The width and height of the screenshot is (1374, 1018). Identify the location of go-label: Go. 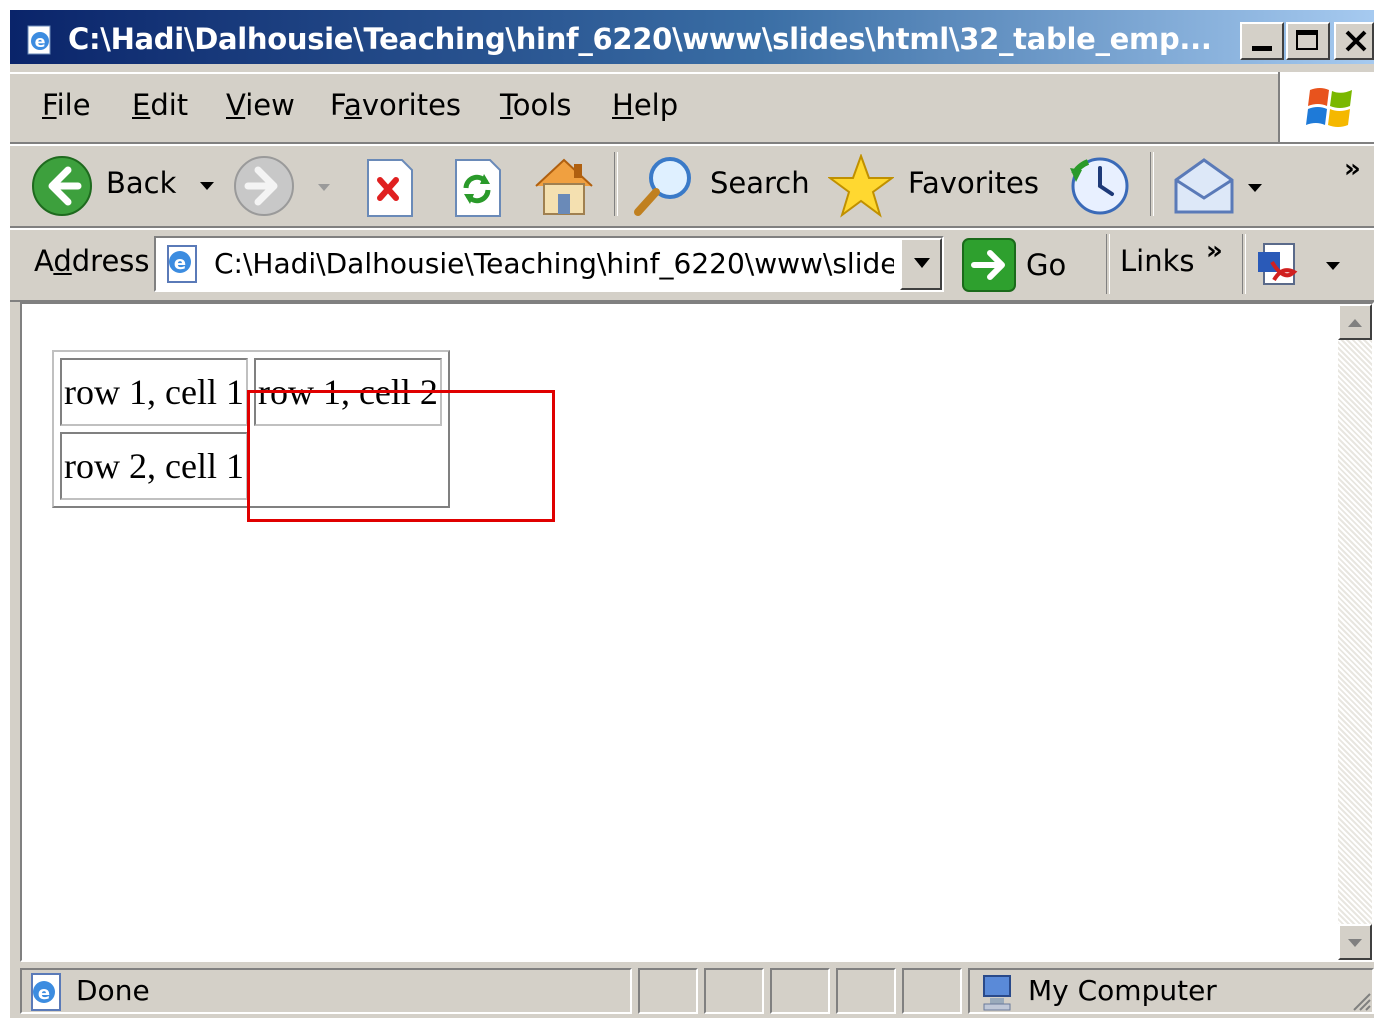
(1046, 265).